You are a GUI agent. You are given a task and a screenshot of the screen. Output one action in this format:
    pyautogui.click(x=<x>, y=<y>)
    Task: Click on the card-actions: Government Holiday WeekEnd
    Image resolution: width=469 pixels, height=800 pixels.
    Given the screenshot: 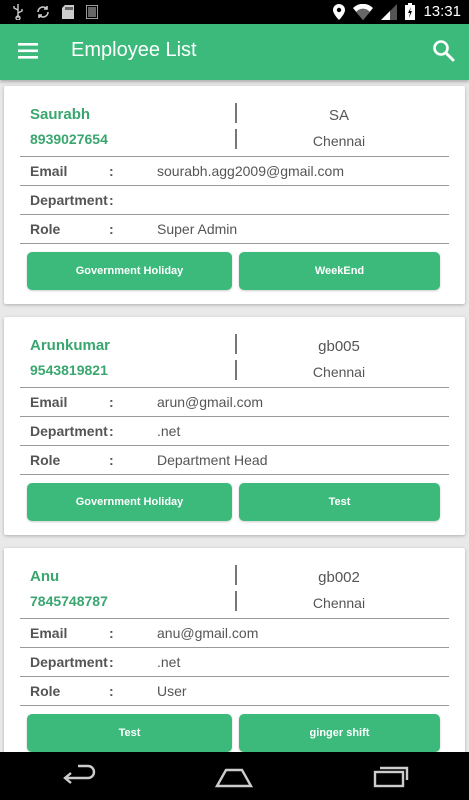 What is the action you would take?
    pyautogui.click(x=234, y=275)
    